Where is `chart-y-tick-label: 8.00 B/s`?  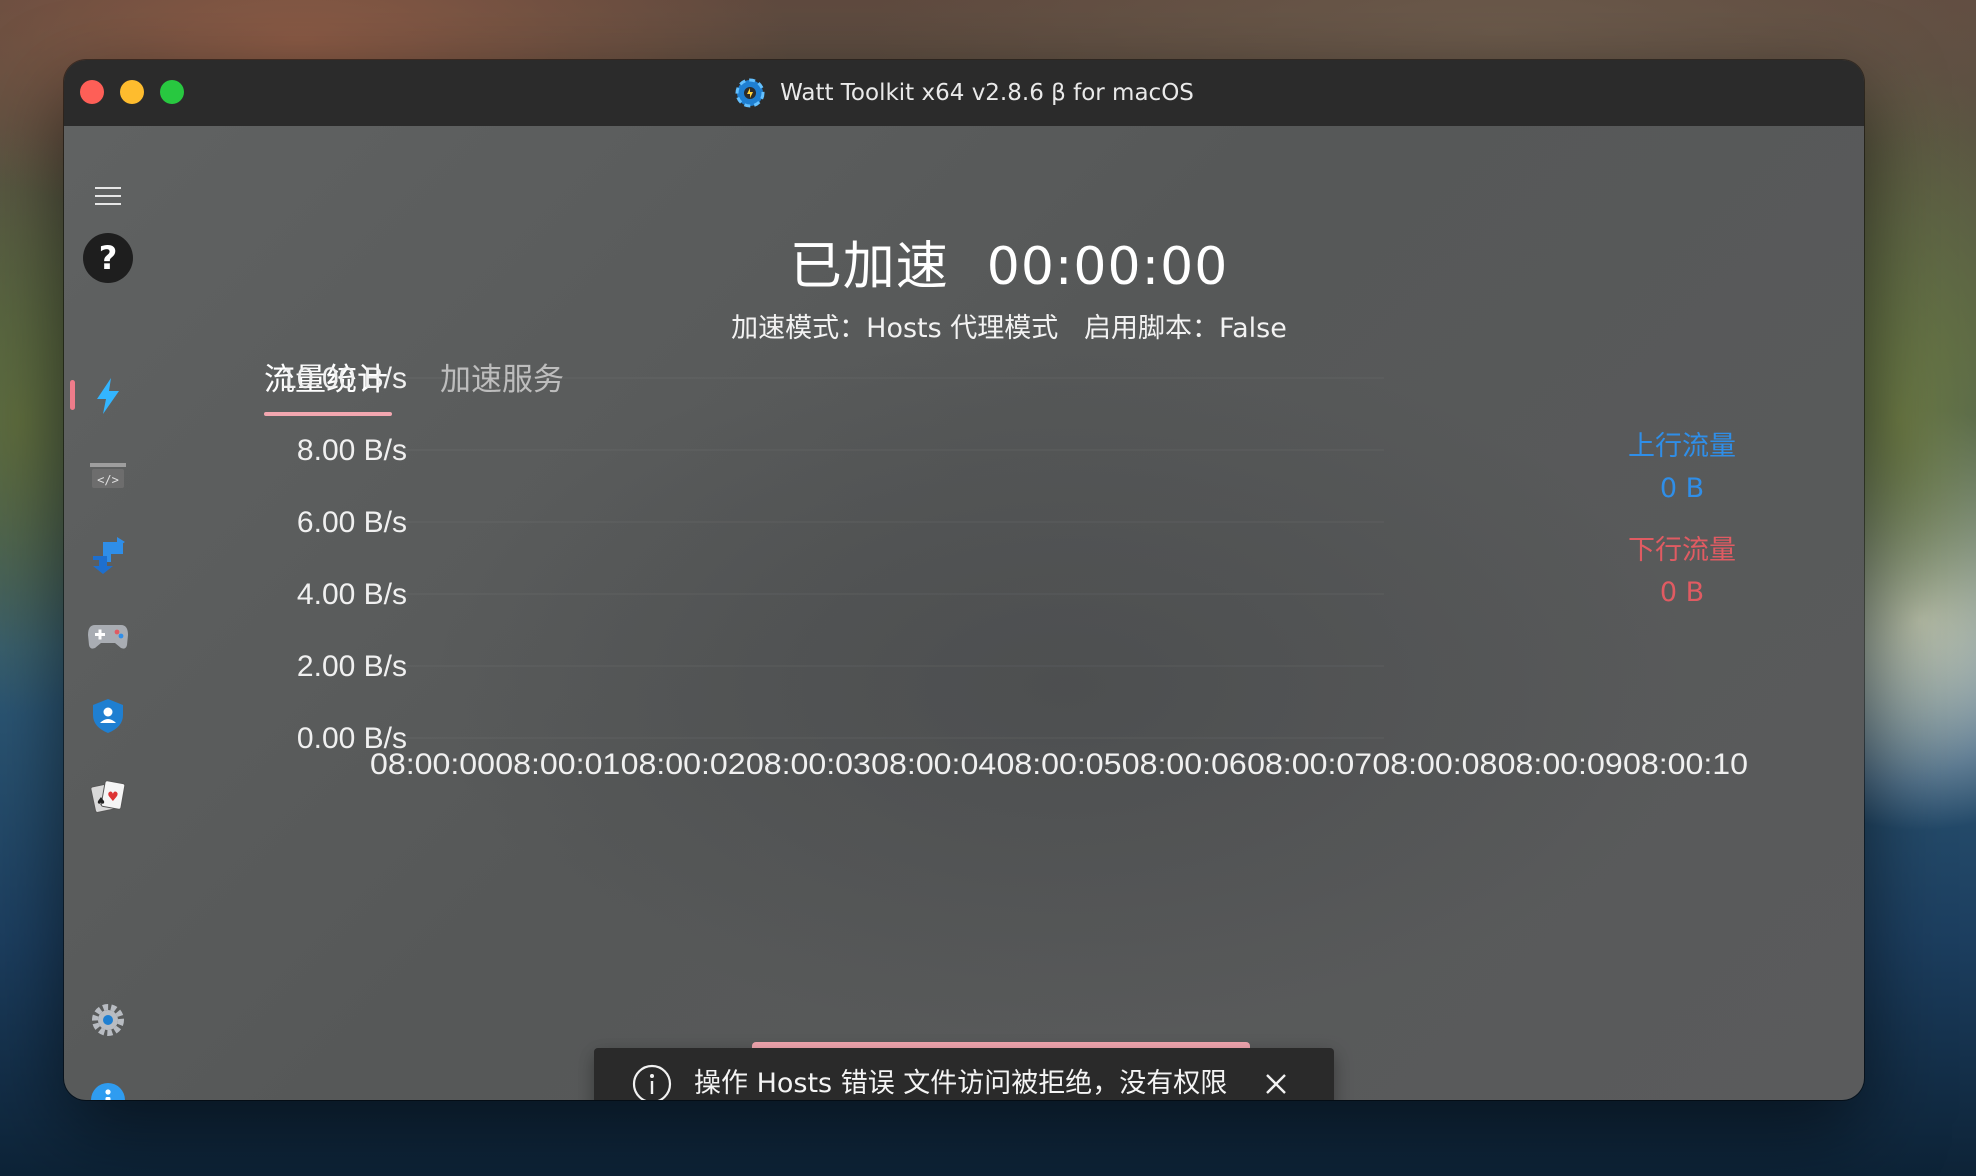
chart-y-tick-label: 8.00 B/s is located at coordinates (352, 450).